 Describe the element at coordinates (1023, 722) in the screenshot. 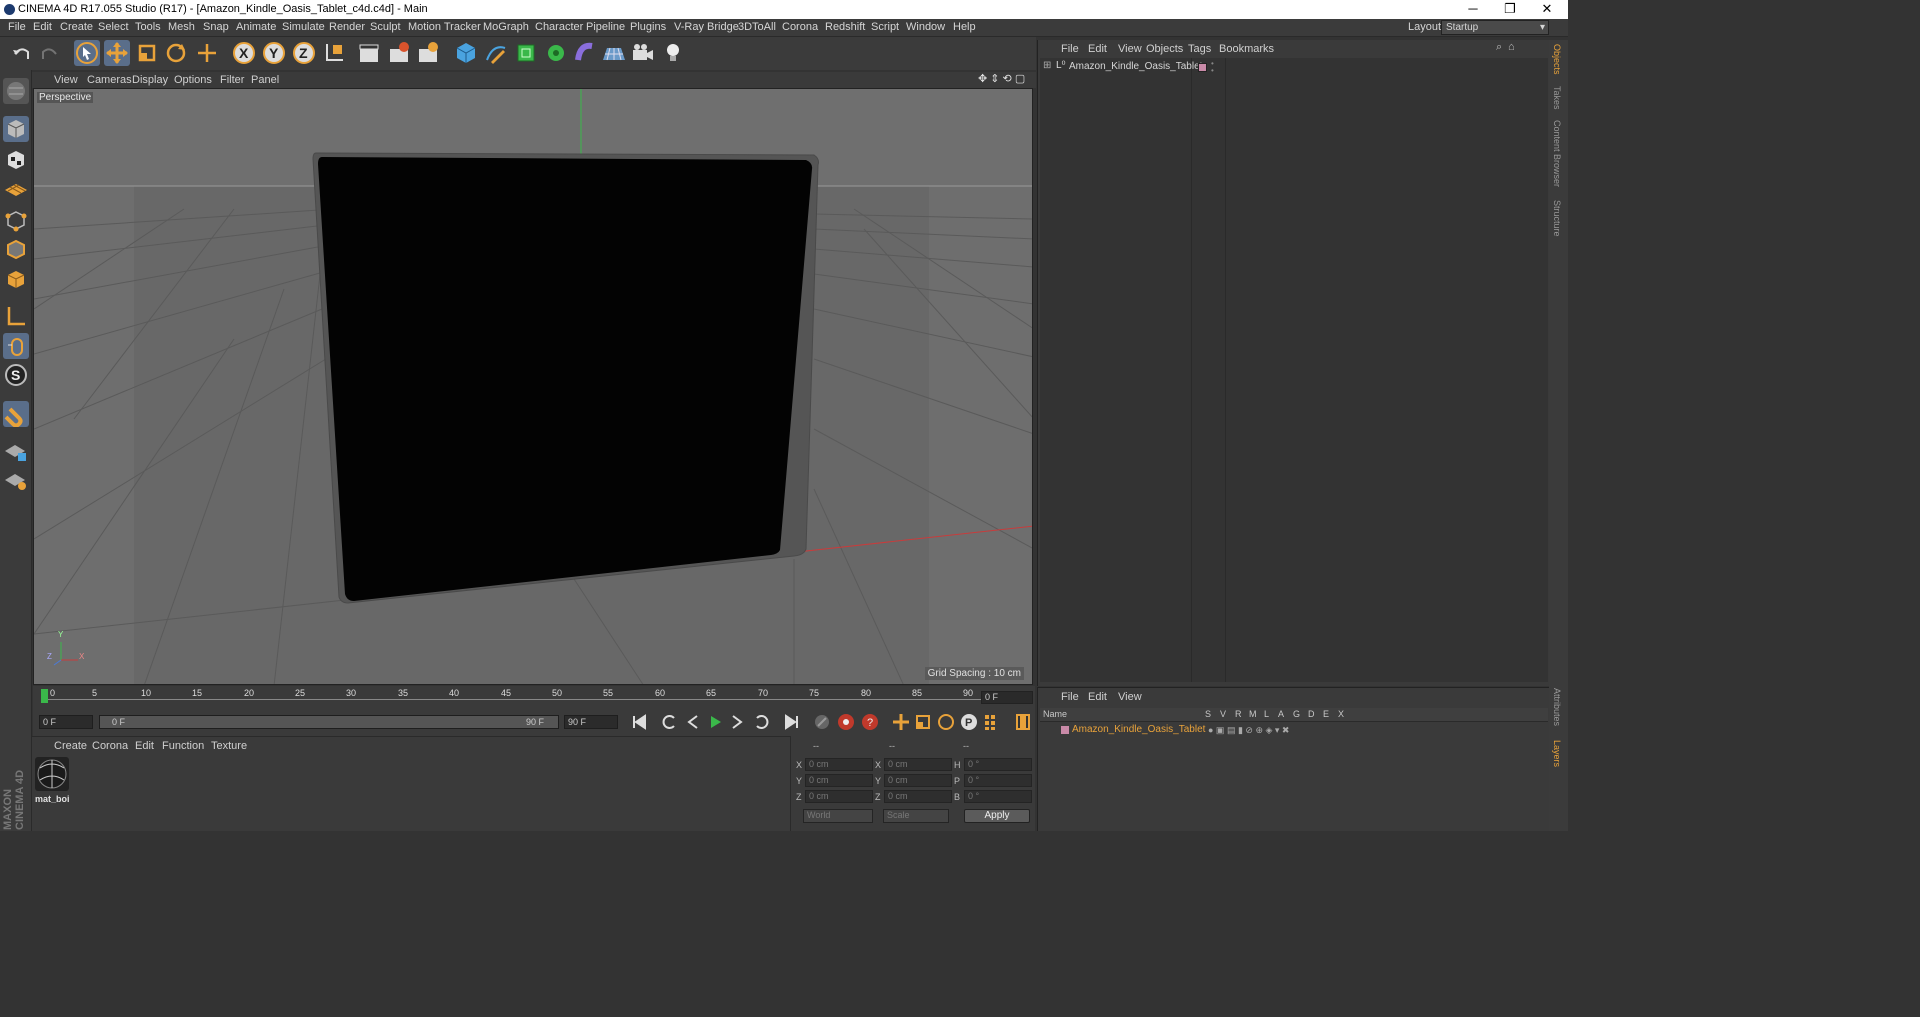

I see `timeline-window-icon` at that location.